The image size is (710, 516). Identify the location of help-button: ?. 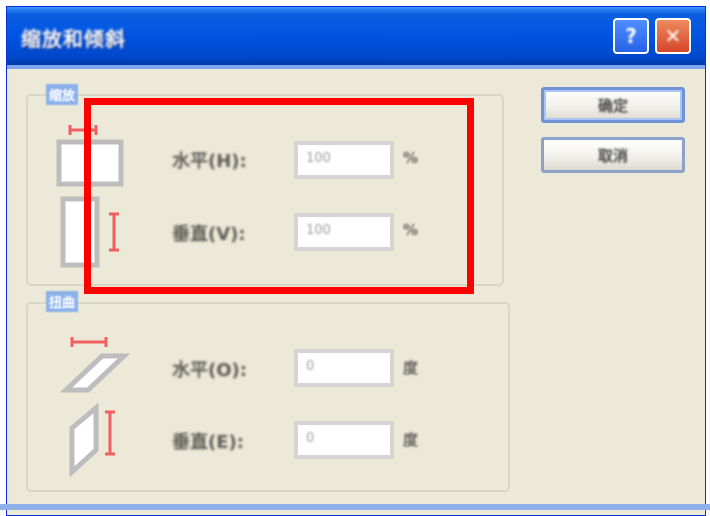
(631, 36).